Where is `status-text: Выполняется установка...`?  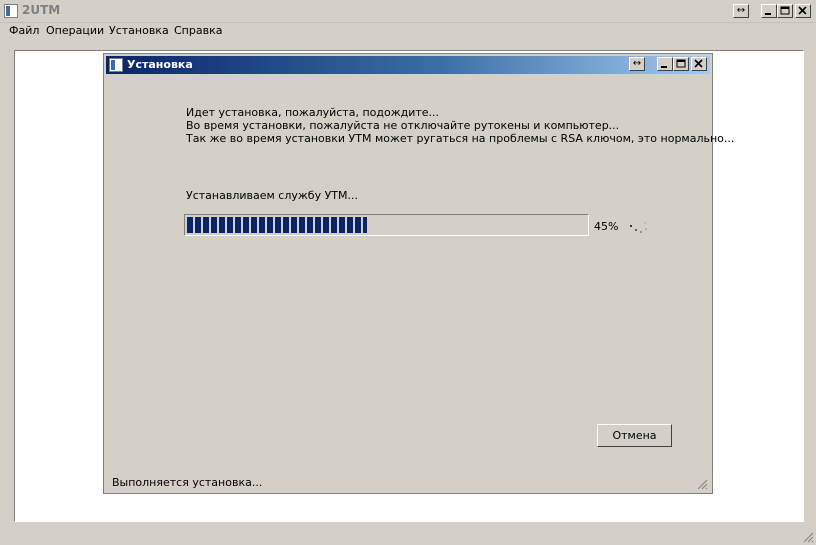
status-text: Выполняется установка... is located at coordinates (187, 482).